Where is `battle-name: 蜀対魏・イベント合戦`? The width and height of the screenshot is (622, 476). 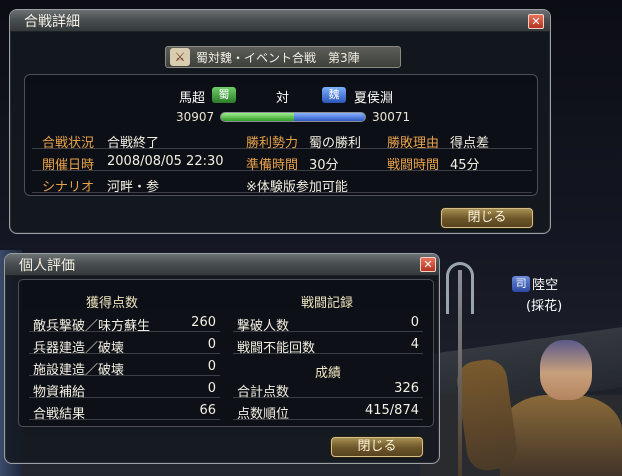
battle-name: 蜀対魏・イベント合戦 is located at coordinates (256, 57).